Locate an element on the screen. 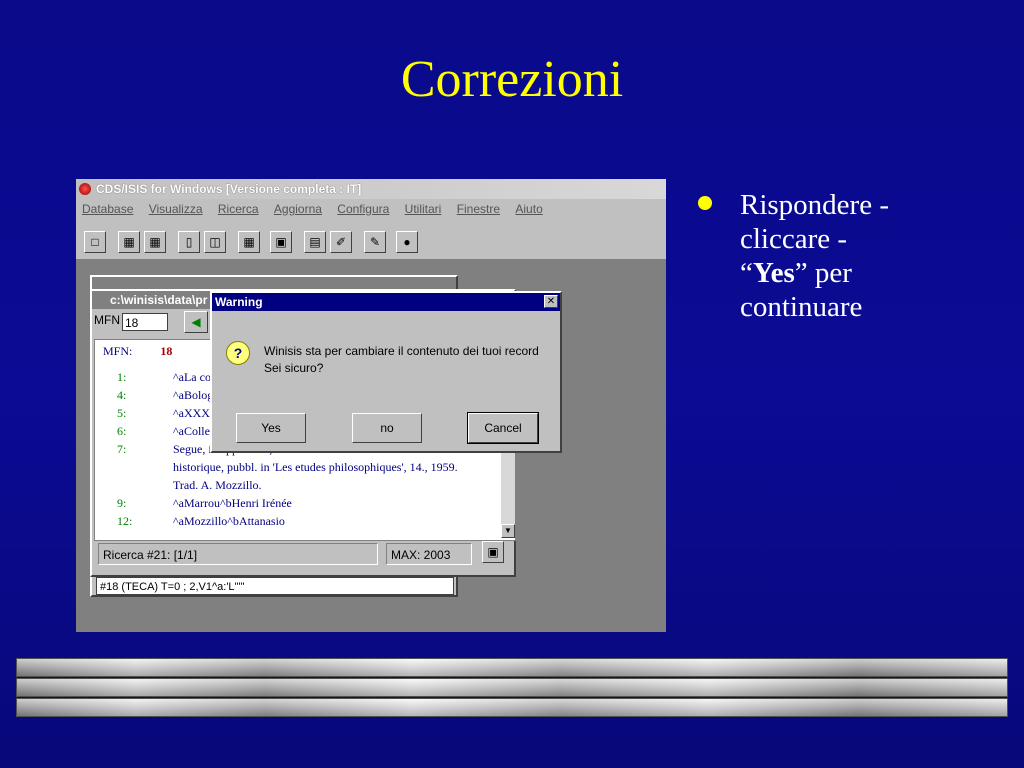 This screenshot has width=1024, height=768. search-status: Ricerca #21: [1/1] is located at coordinates (238, 554).